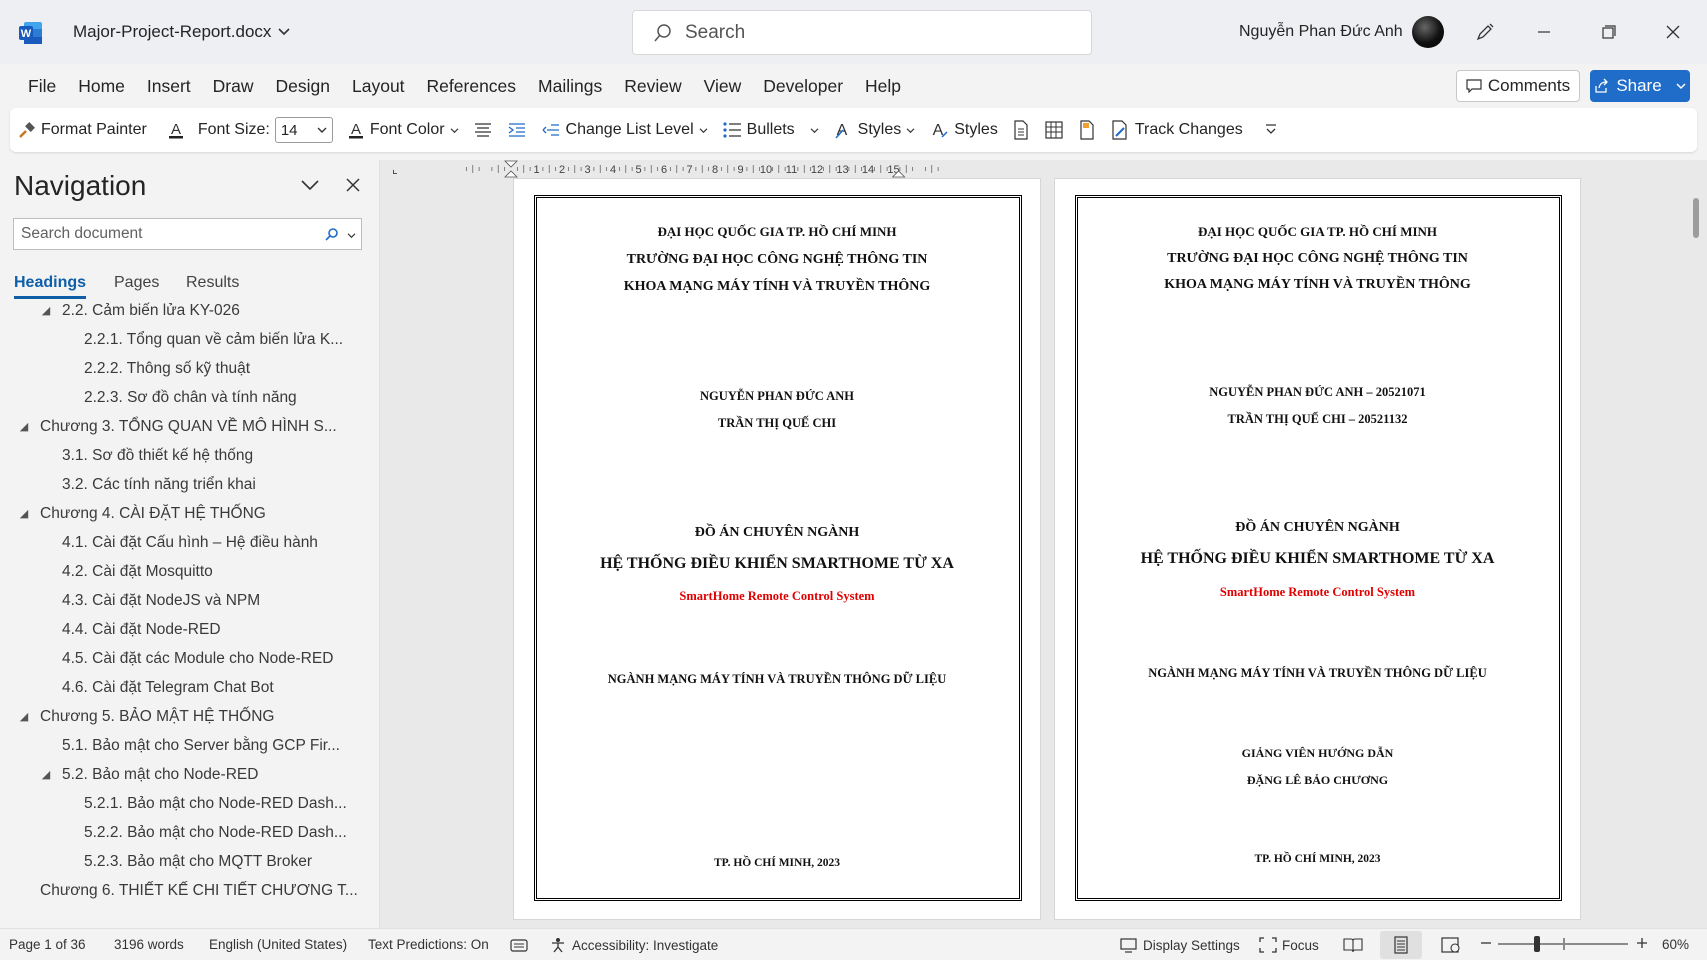 The height and width of the screenshot is (960, 1707). What do you see at coordinates (182, 32) in the screenshot?
I see `document-title: Major-Project-Report.docx` at bounding box center [182, 32].